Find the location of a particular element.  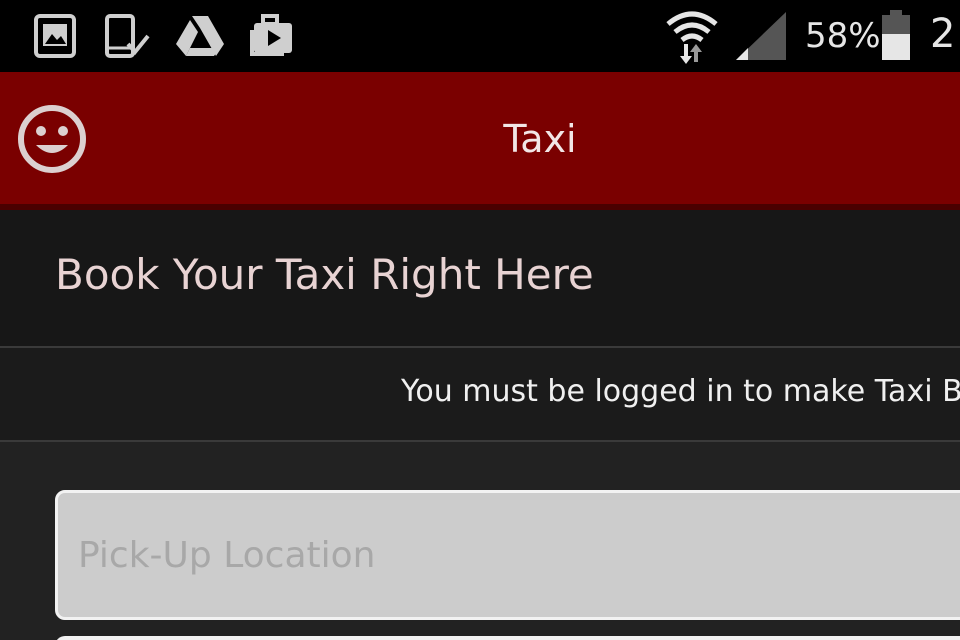

status-bar: 58% 2 is located at coordinates (480, 36).